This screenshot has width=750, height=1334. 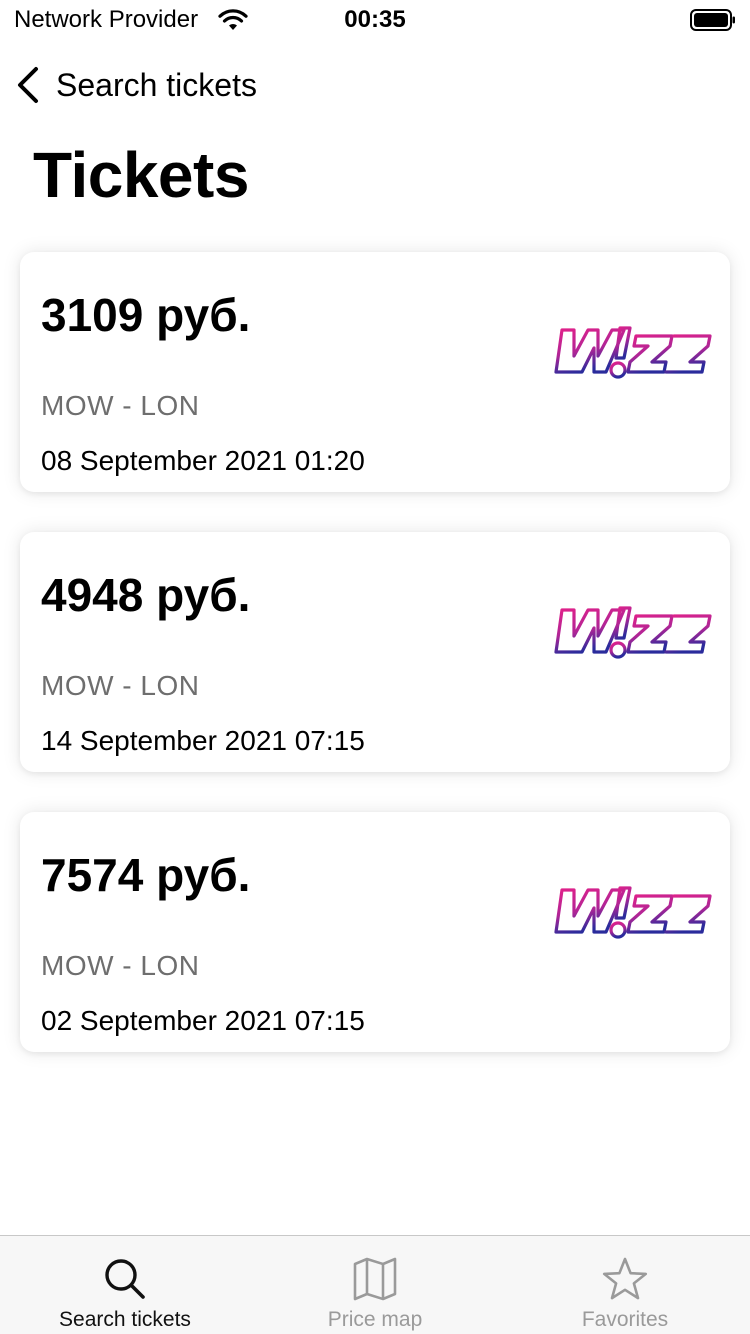 I want to click on ticket-price: 3109 руб., so click(x=146, y=315).